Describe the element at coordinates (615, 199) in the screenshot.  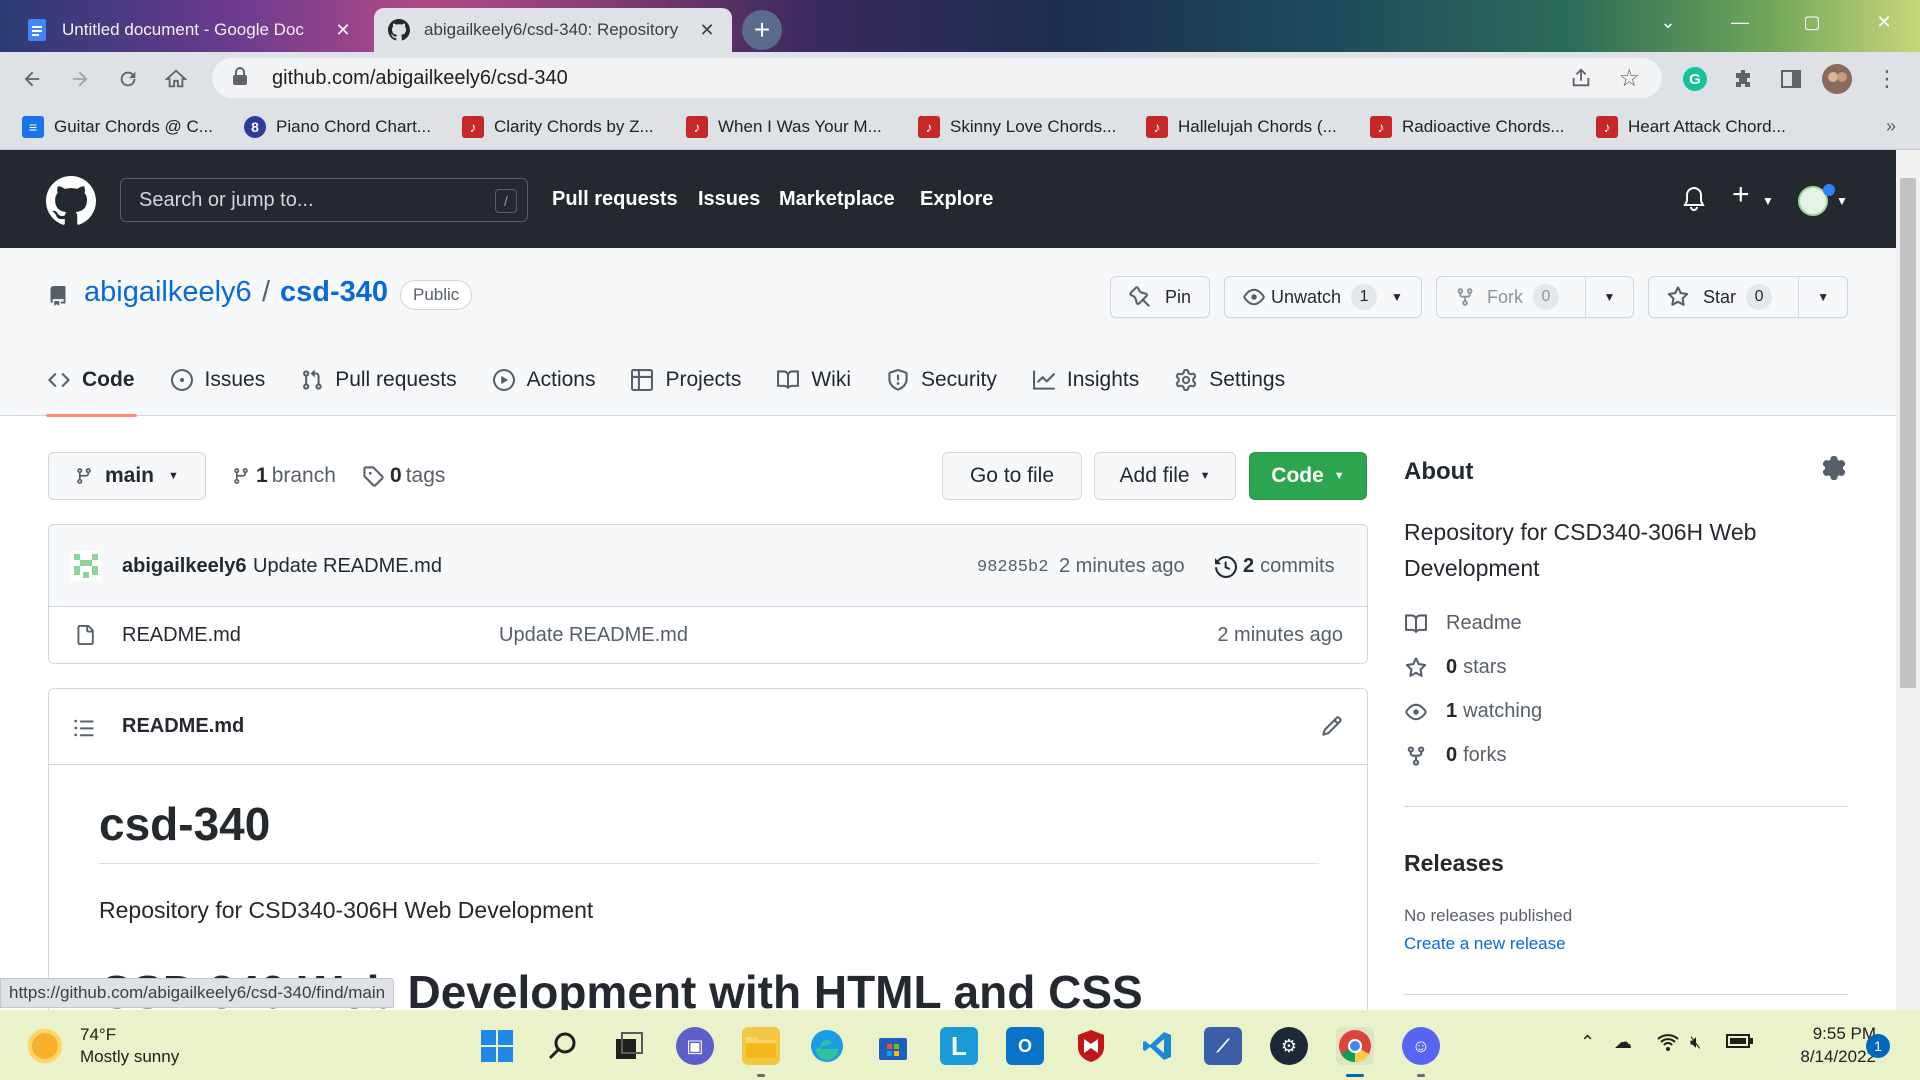
I see `nav-pull-requests: Pull requests` at that location.